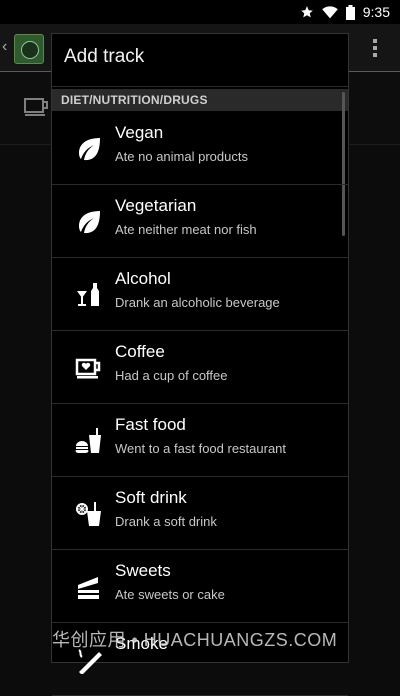  Describe the element at coordinates (143, 278) in the screenshot. I see `item-title: Alcohol` at that location.